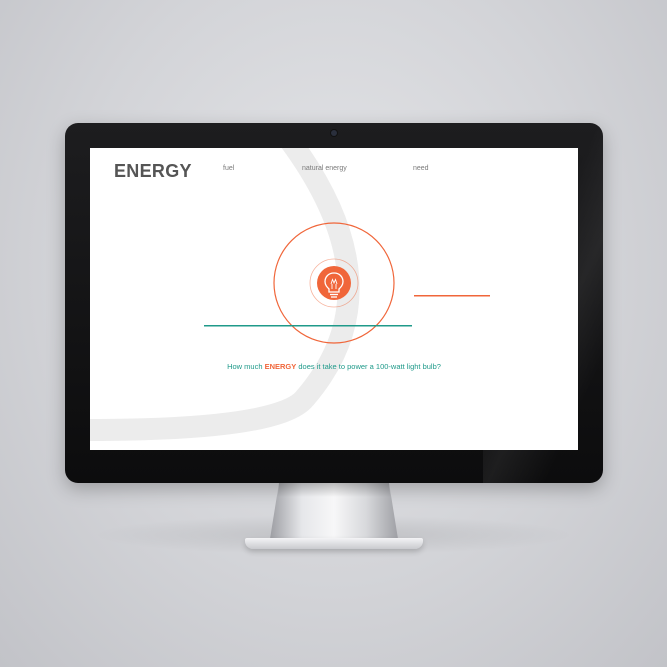 The width and height of the screenshot is (667, 667). I want to click on nav-link-natural-energy: natural energy, so click(324, 168).